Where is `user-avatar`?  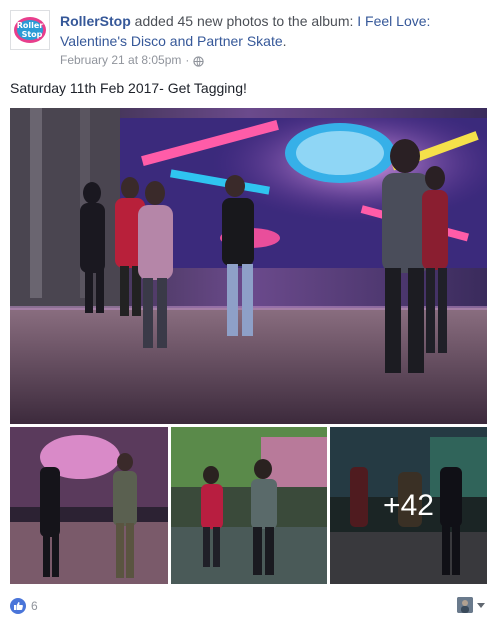
user-avatar is located at coordinates (465, 605).